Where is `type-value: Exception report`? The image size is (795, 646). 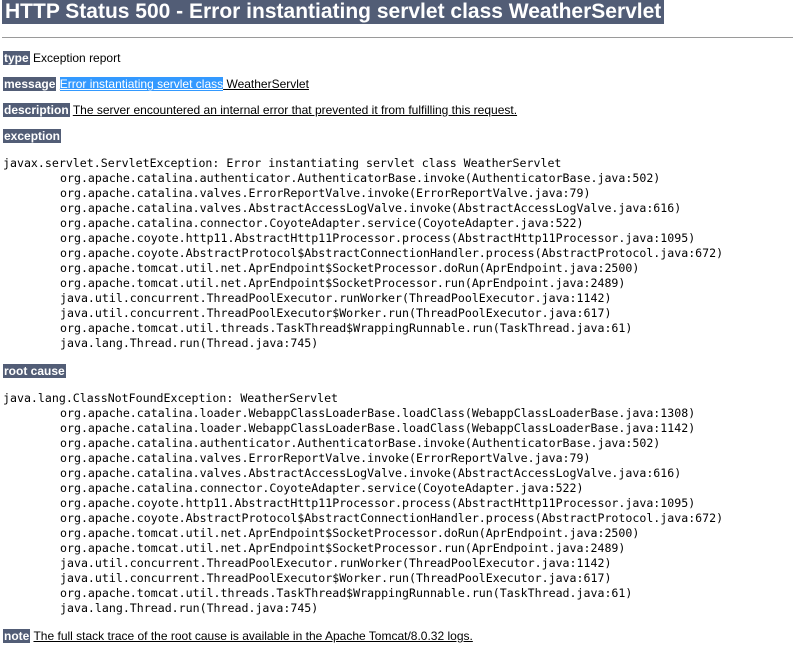 type-value: Exception report is located at coordinates (77, 58).